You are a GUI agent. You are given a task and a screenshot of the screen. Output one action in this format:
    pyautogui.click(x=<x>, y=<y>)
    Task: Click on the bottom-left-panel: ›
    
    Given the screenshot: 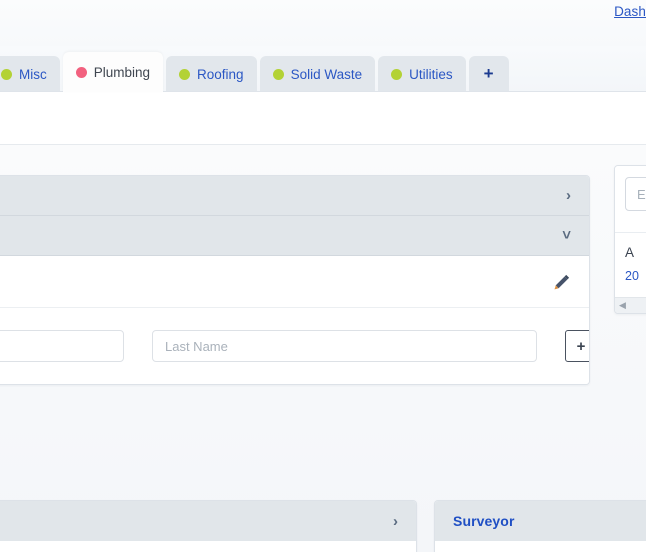 What is the action you would take?
    pyautogui.click(x=208, y=526)
    